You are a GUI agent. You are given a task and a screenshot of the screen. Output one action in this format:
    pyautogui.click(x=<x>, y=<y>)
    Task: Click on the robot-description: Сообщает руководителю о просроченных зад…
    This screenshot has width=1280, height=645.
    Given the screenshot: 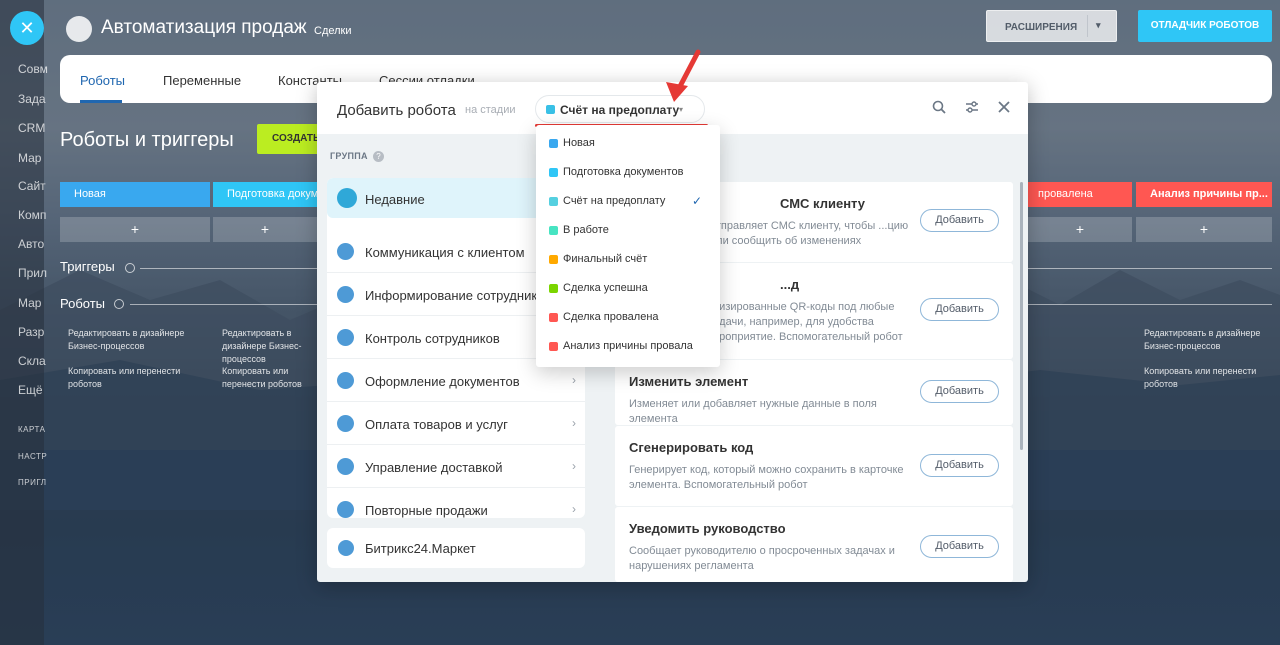 What is the action you would take?
    pyautogui.click(x=762, y=558)
    